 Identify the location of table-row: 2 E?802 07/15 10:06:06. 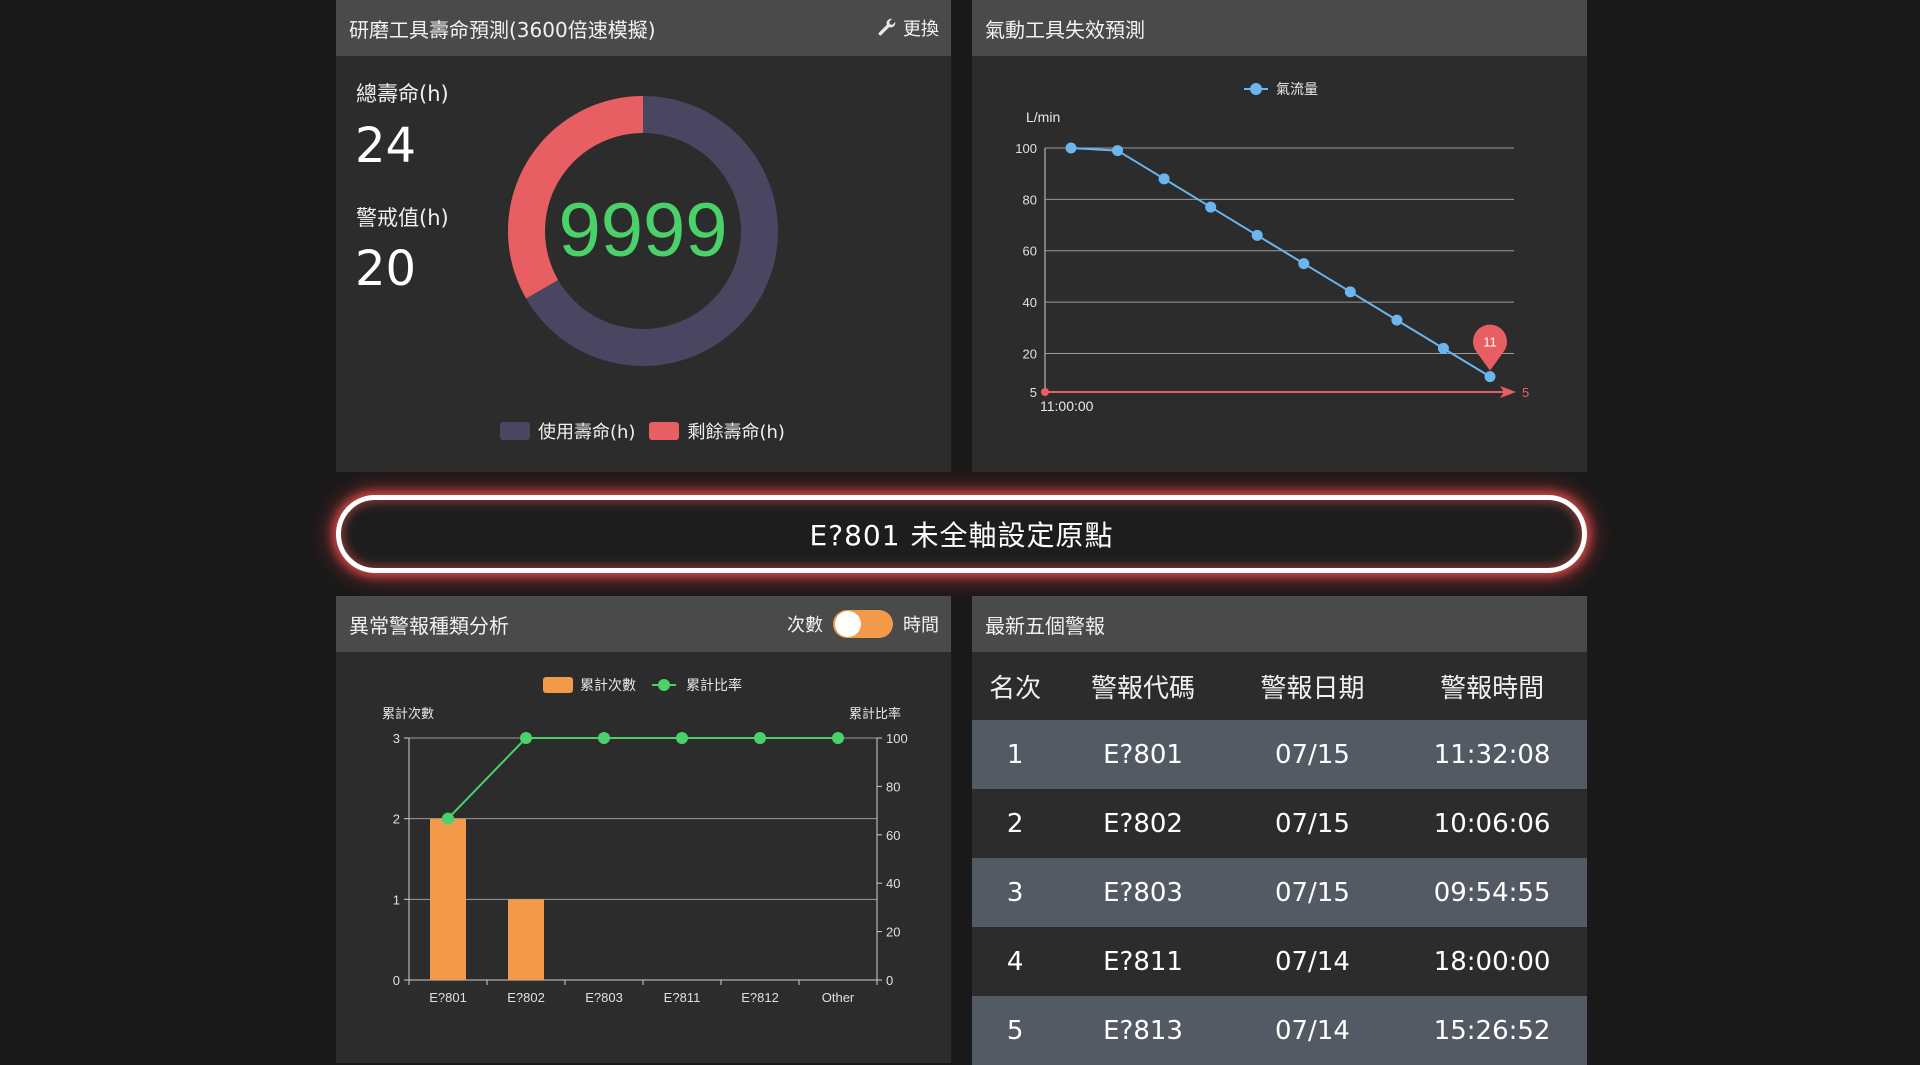
(1279, 823).